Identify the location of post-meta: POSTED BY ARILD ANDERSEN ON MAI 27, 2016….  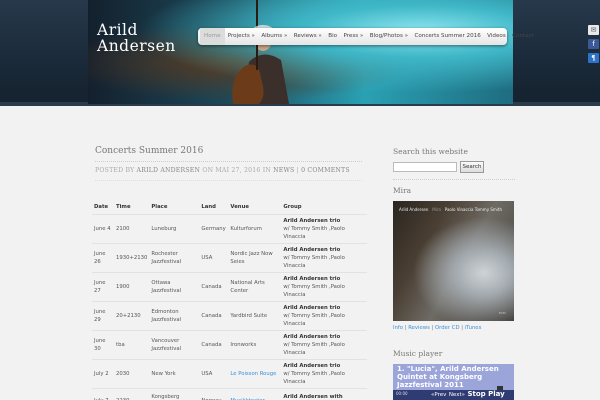
(222, 170).